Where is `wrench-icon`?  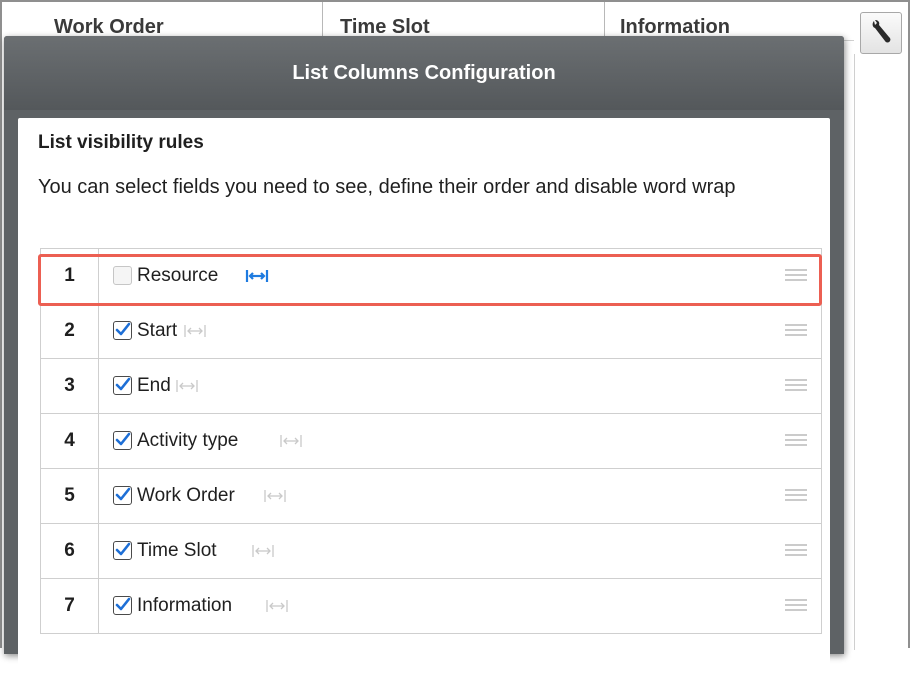 wrench-icon is located at coordinates (881, 31).